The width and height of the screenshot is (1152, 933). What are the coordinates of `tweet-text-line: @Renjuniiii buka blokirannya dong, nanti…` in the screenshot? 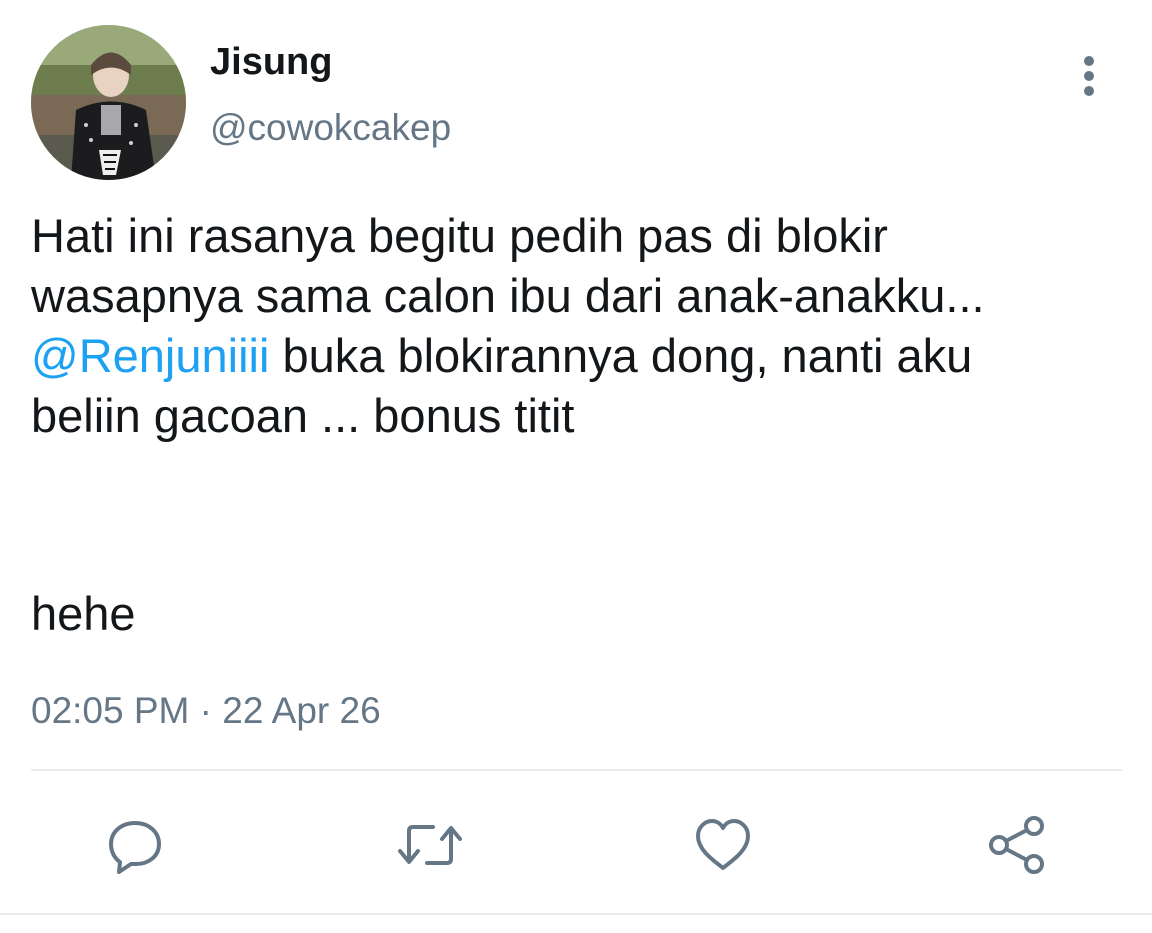 It's located at (578, 356).